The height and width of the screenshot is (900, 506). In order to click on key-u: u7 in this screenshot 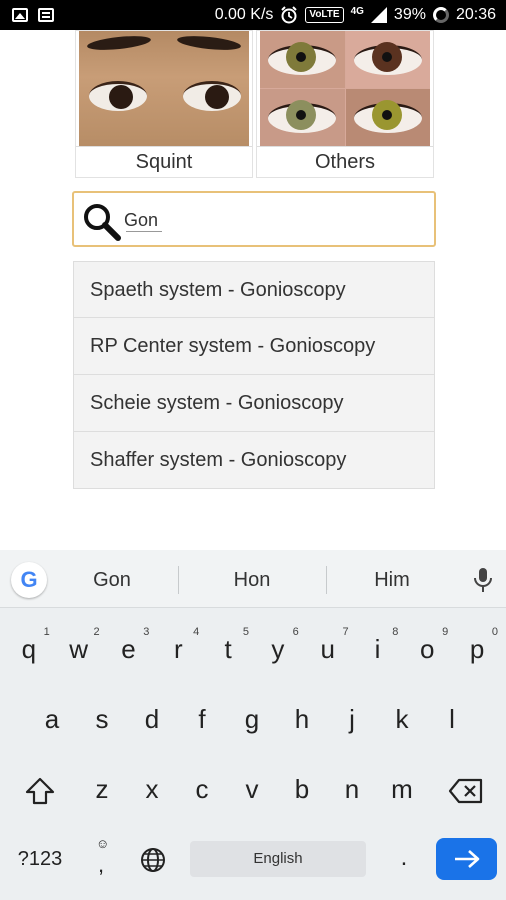, I will do `click(328, 650)`.